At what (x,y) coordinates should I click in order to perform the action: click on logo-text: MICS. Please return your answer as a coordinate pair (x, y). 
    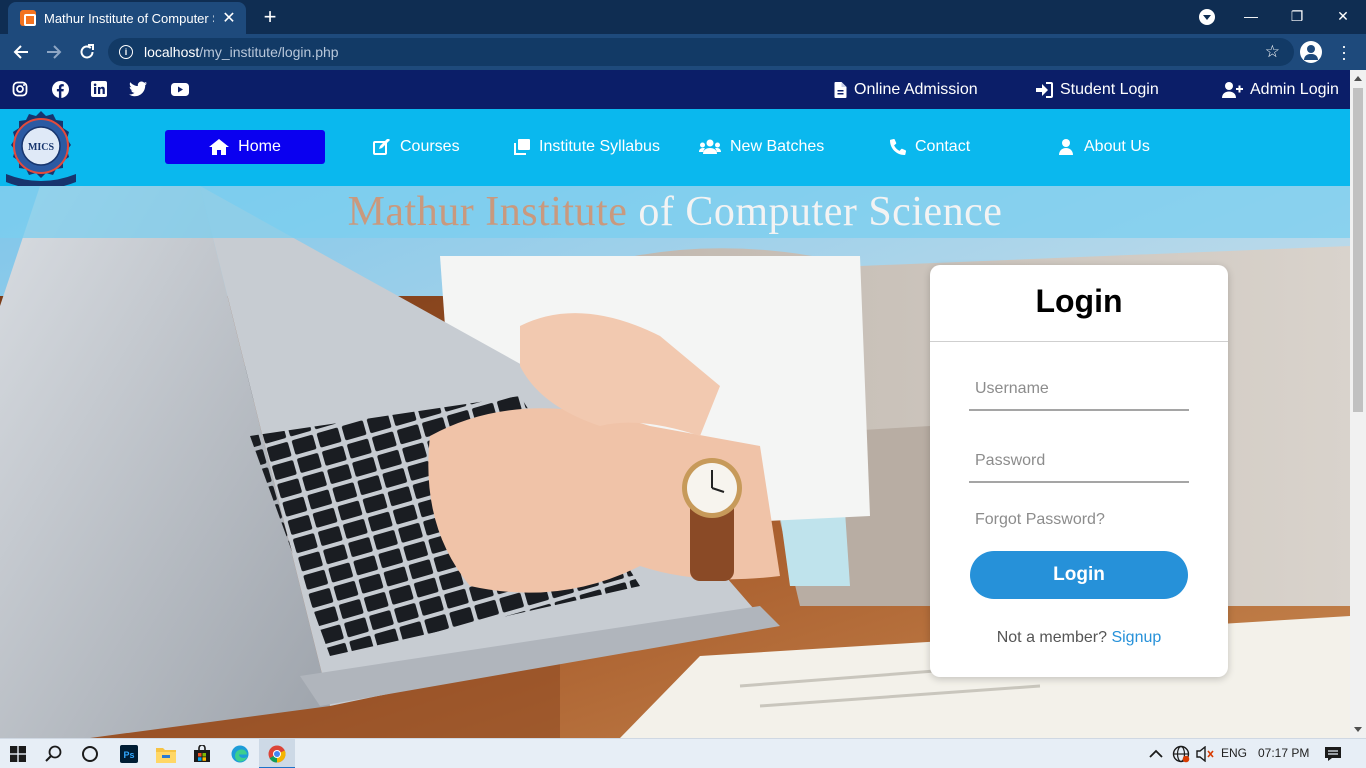
    Looking at the image, I should click on (41, 147).